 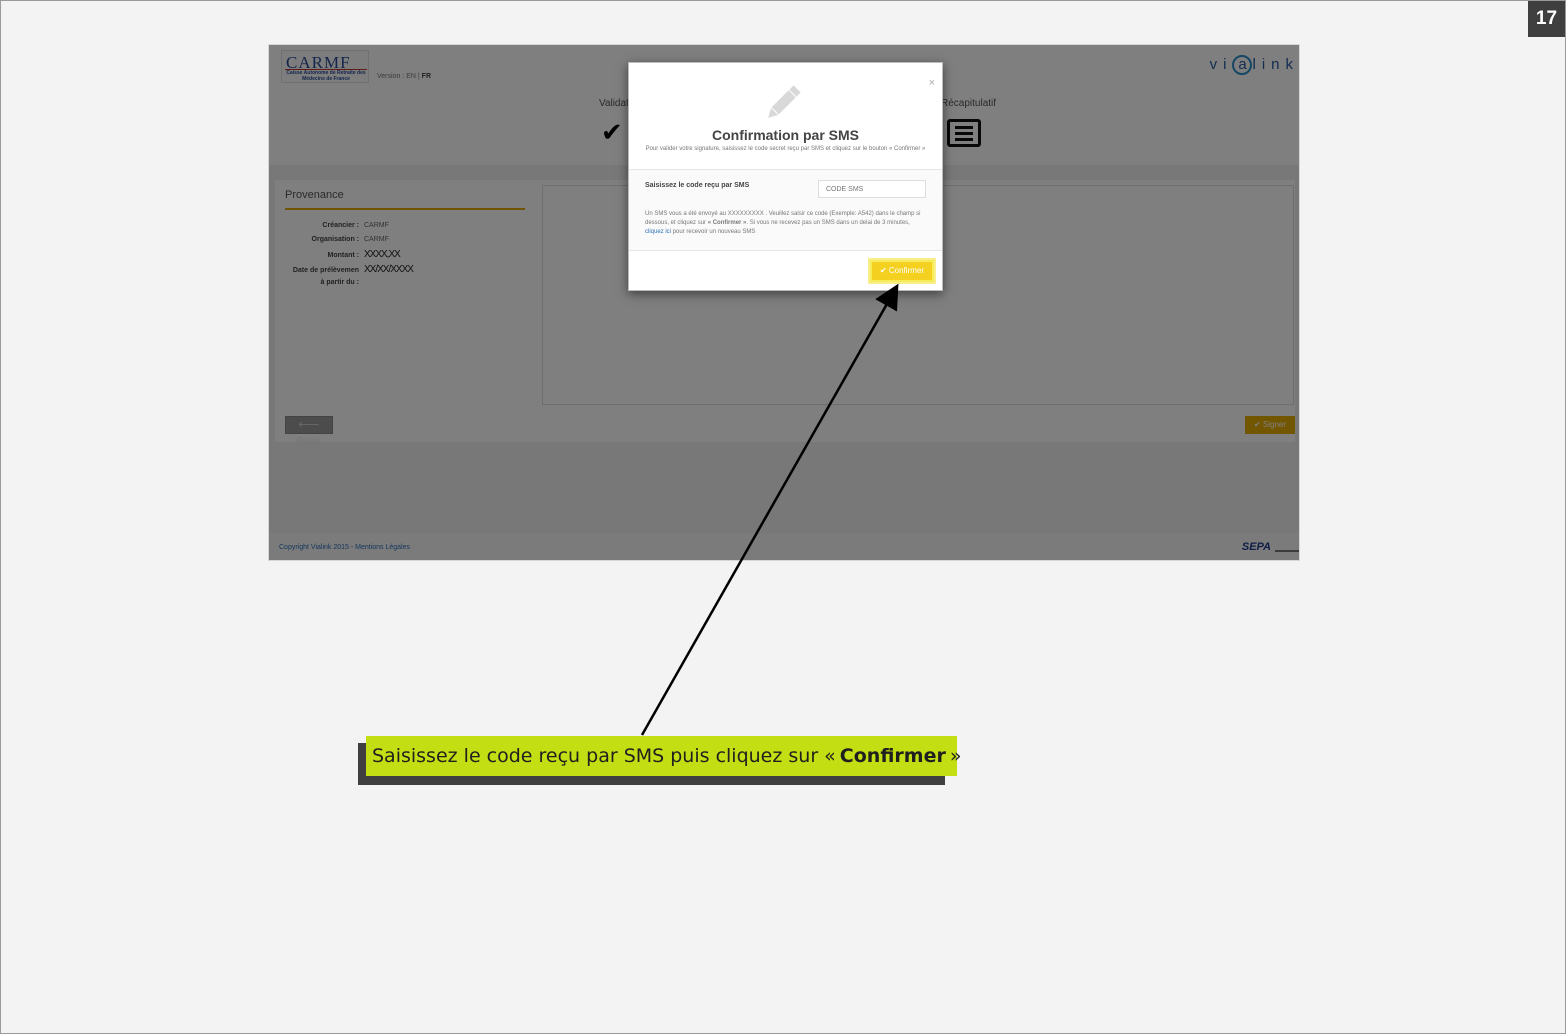 I want to click on close-icon: ×, so click(x=932, y=83).